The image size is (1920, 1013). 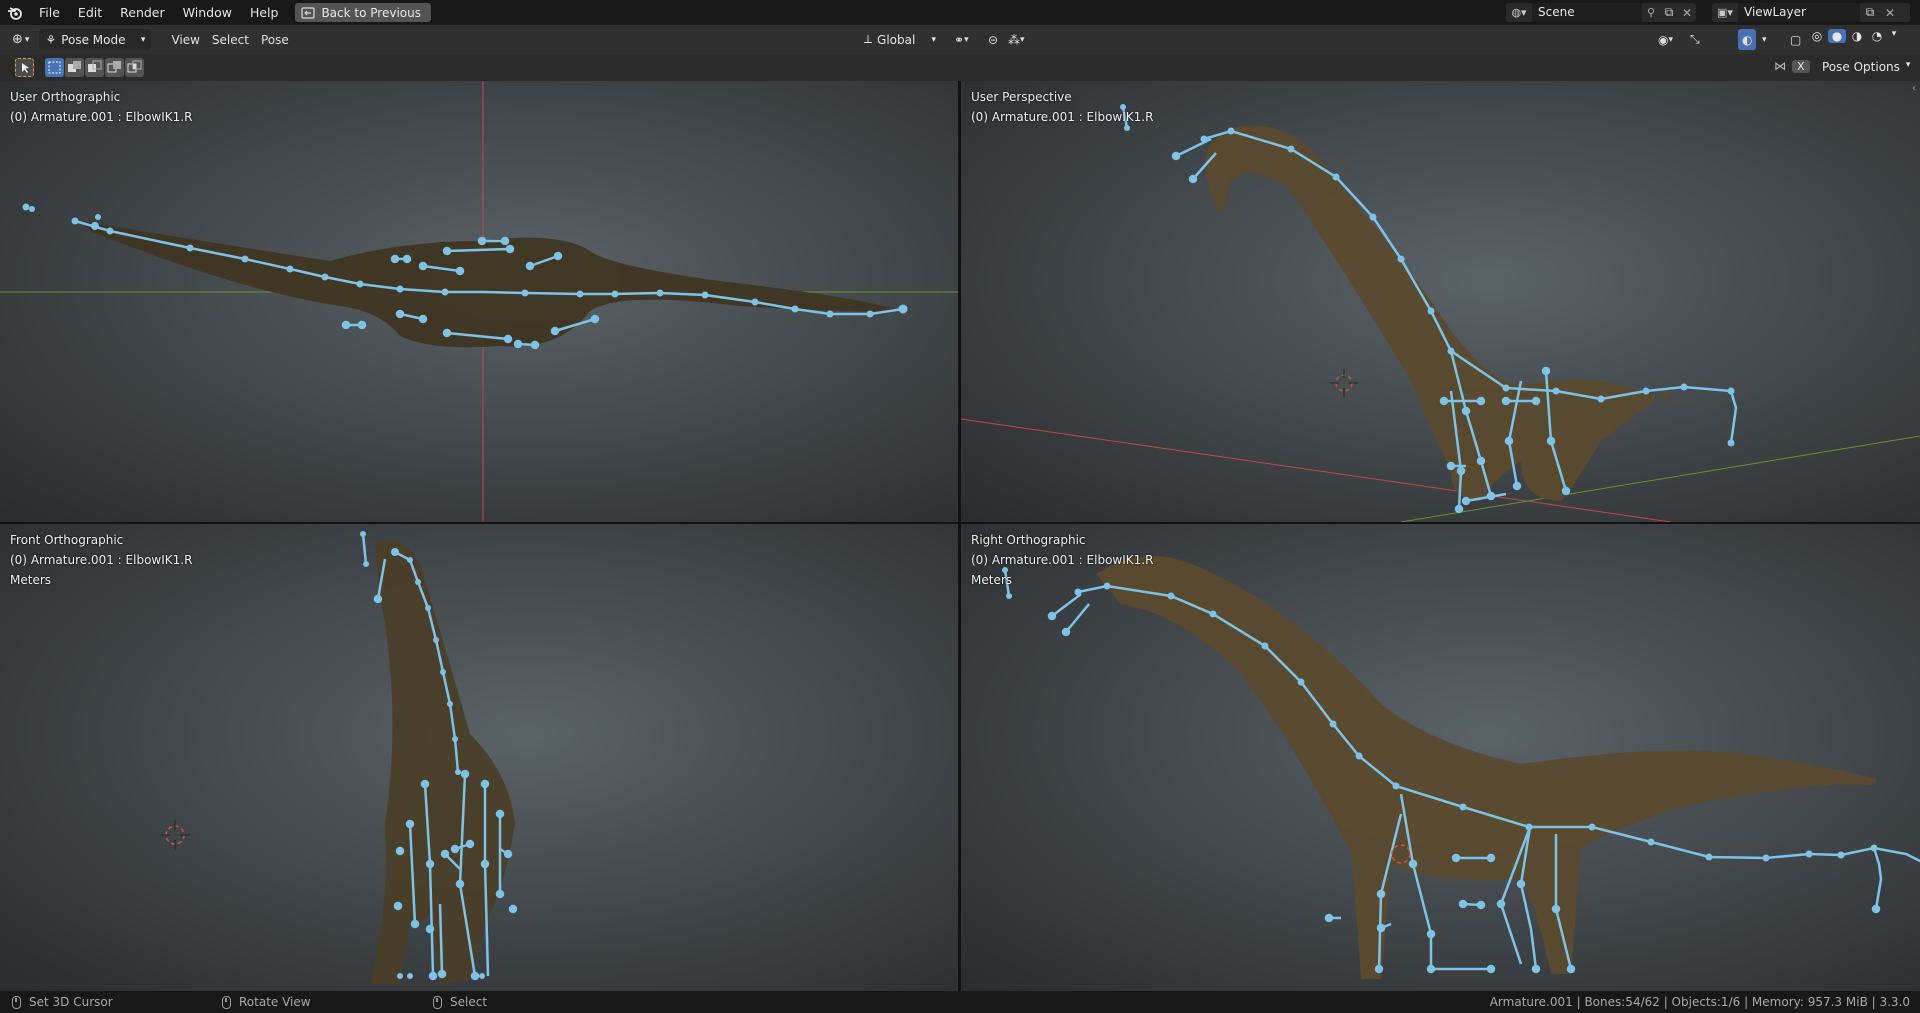 I want to click on select-invert-mode-icon, so click(x=114, y=67).